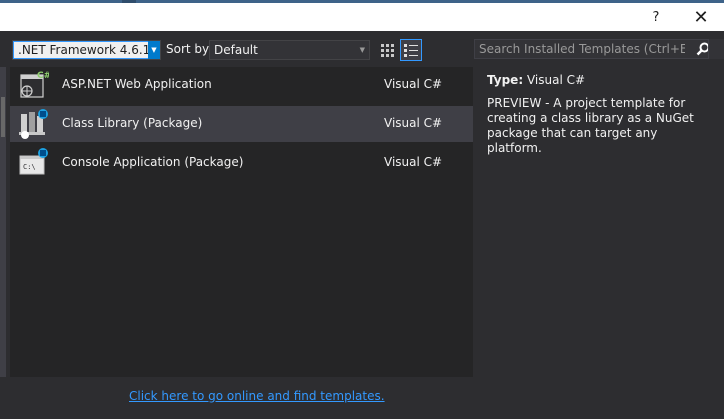 This screenshot has height=419, width=724. What do you see at coordinates (599, 80) in the screenshot?
I see `template-type-line: Type: Visual C#` at bounding box center [599, 80].